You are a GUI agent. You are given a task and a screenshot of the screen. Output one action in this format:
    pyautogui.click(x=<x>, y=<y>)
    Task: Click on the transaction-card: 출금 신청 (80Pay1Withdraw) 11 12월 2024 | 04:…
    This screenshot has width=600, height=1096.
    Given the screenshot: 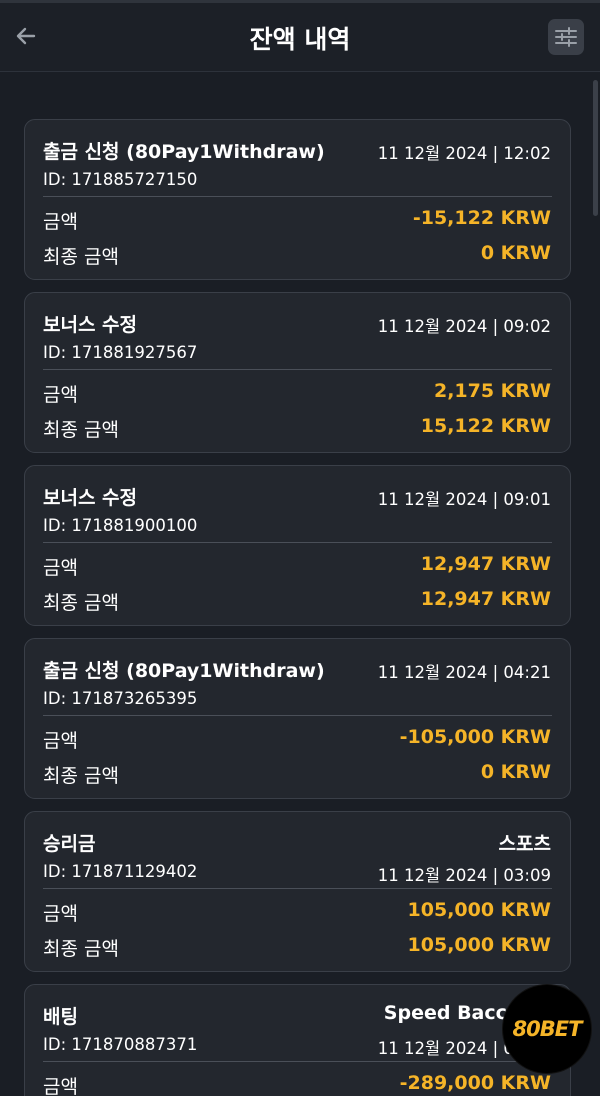 What is the action you would take?
    pyautogui.click(x=297, y=718)
    